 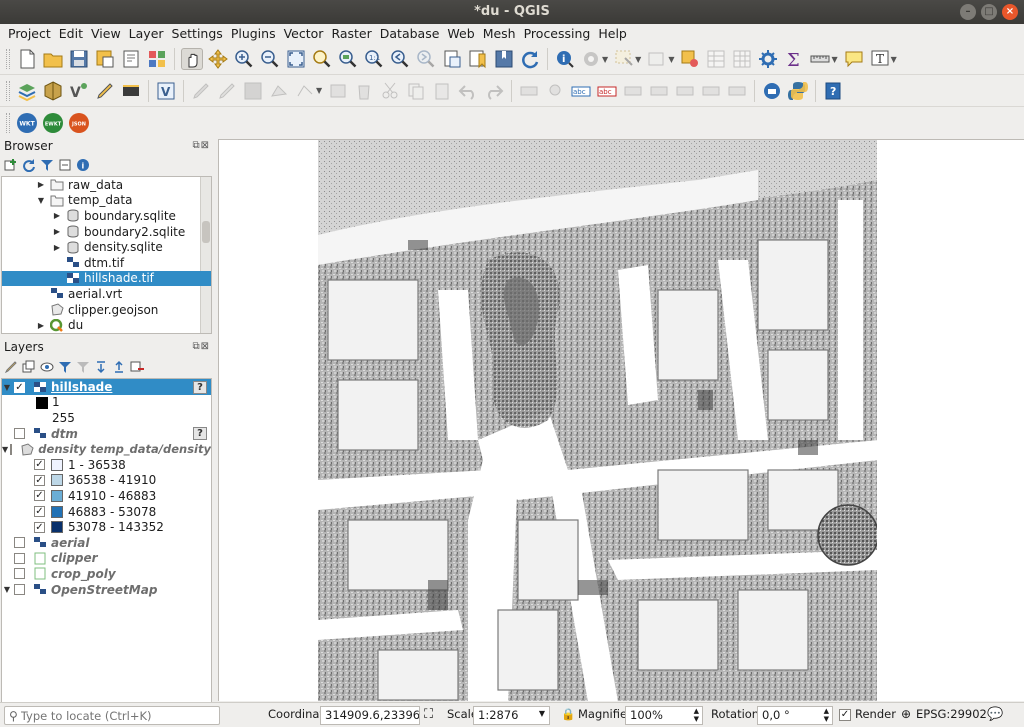 What do you see at coordinates (11, 367) in the screenshot?
I see `open-layer-styling-icon` at bounding box center [11, 367].